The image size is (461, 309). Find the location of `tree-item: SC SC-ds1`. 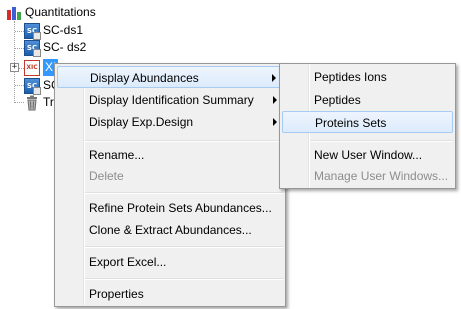

tree-item: SC SC-ds1 is located at coordinates (54, 31).